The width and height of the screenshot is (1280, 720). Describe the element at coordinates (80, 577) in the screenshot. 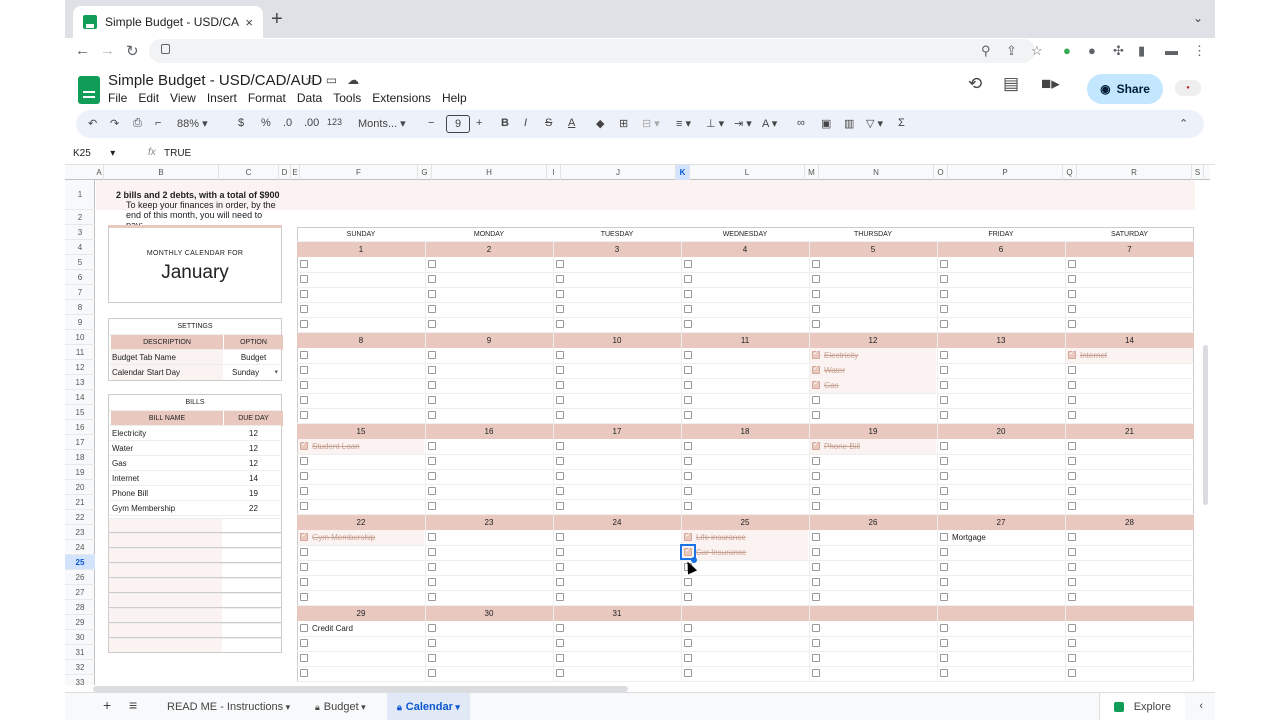

I see `row-header: 26` at that location.